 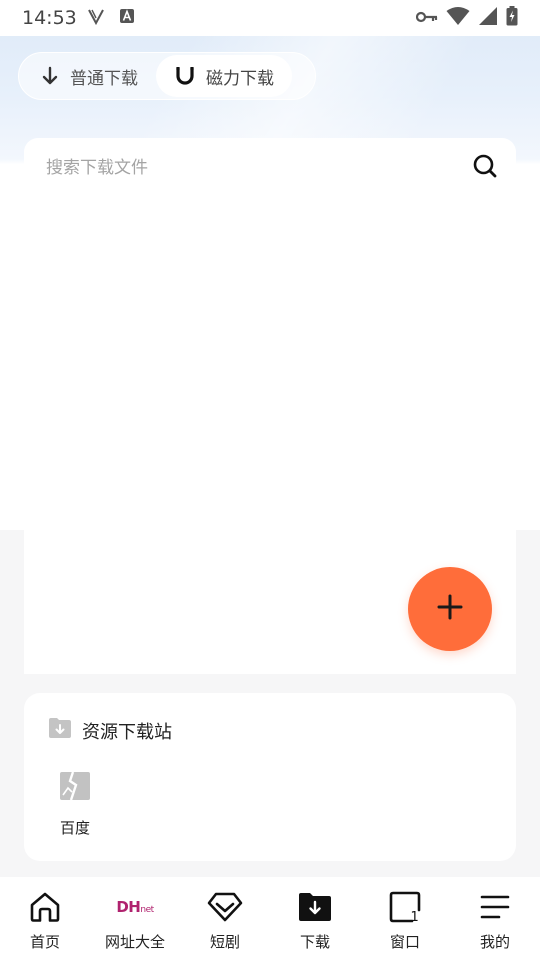 I want to click on download-mode-toggle: 普通下载 磁力下载, so click(x=167, y=76).